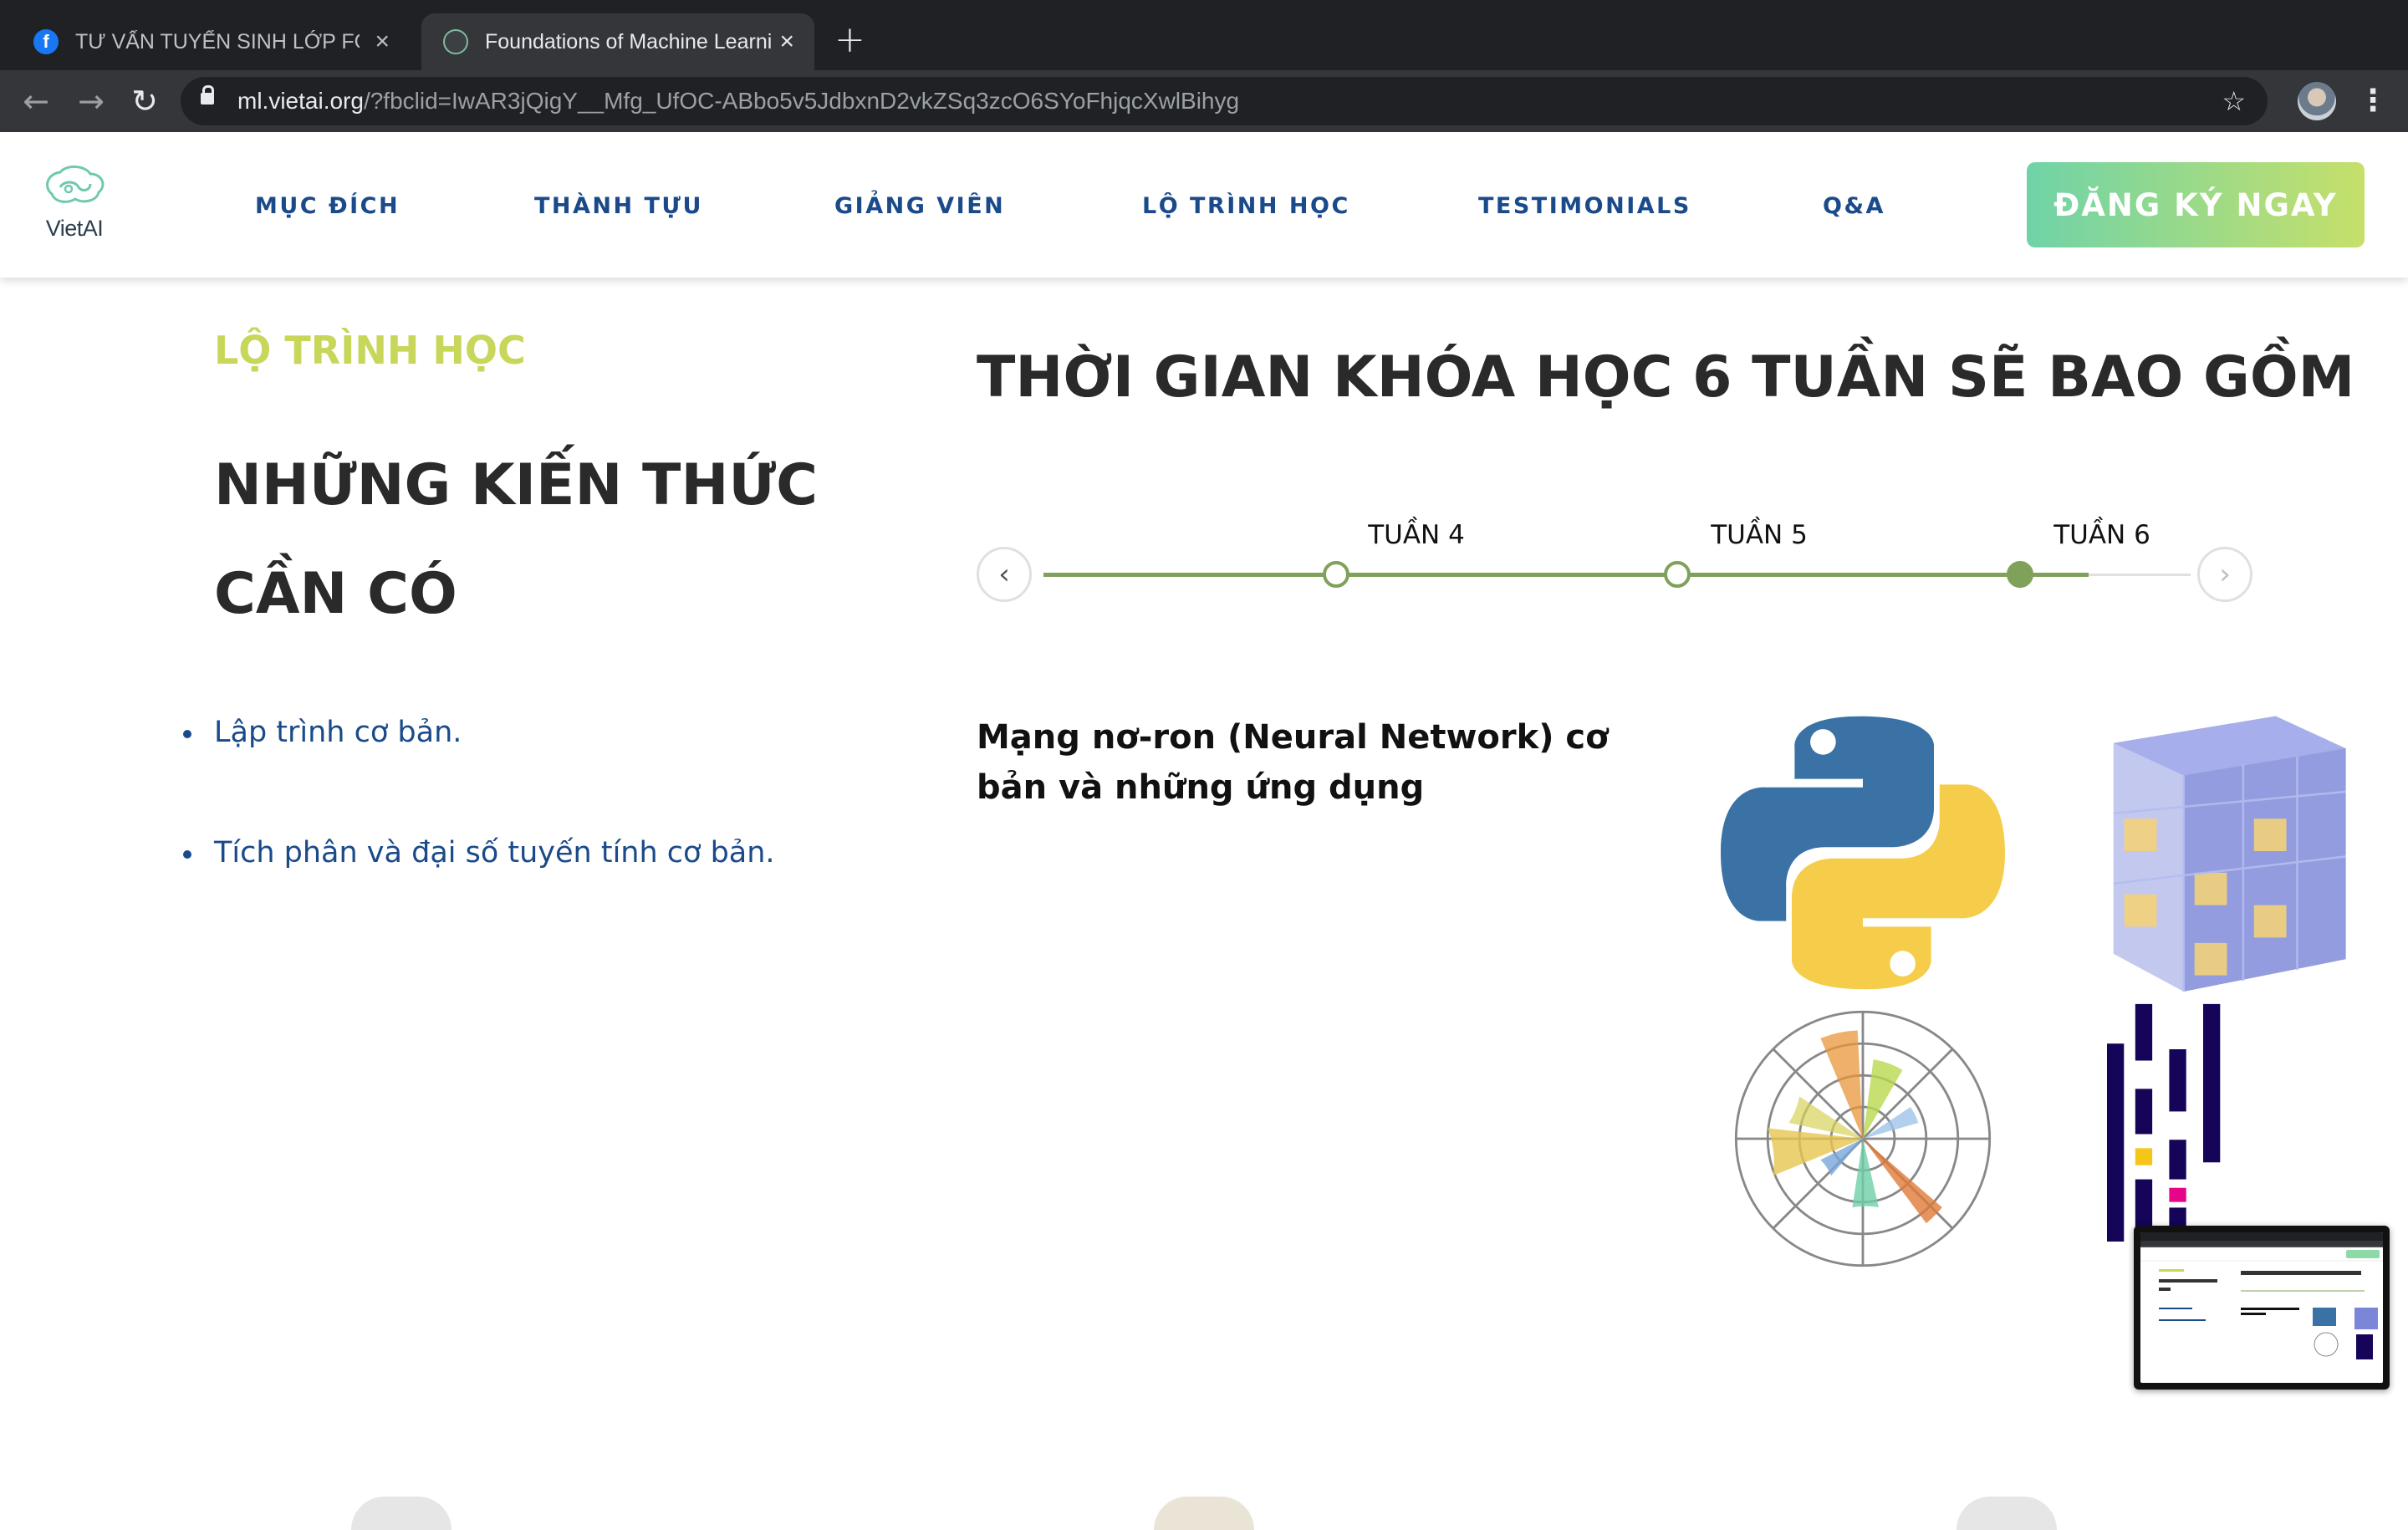  What do you see at coordinates (74, 229) in the screenshot?
I see `logo-text: VietAI` at bounding box center [74, 229].